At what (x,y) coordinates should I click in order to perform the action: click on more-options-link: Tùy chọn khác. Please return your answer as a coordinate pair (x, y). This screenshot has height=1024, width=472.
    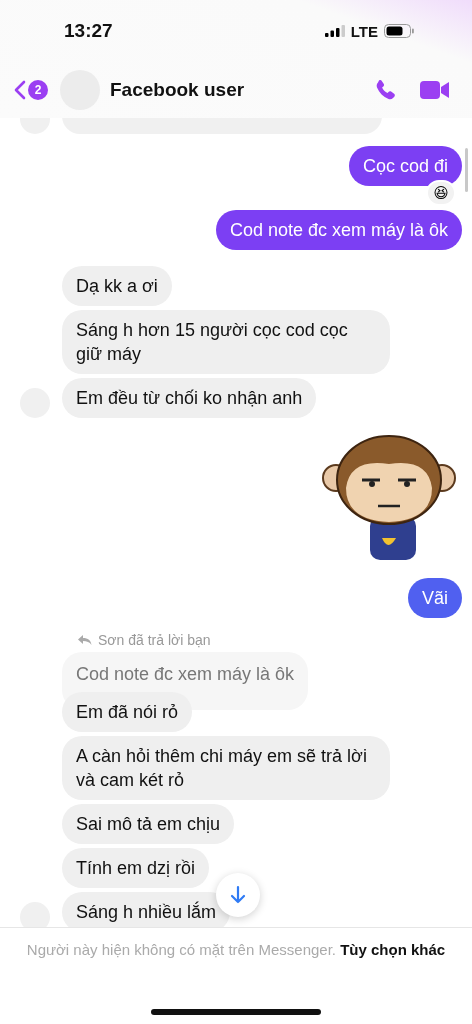
    Looking at the image, I should click on (393, 949).